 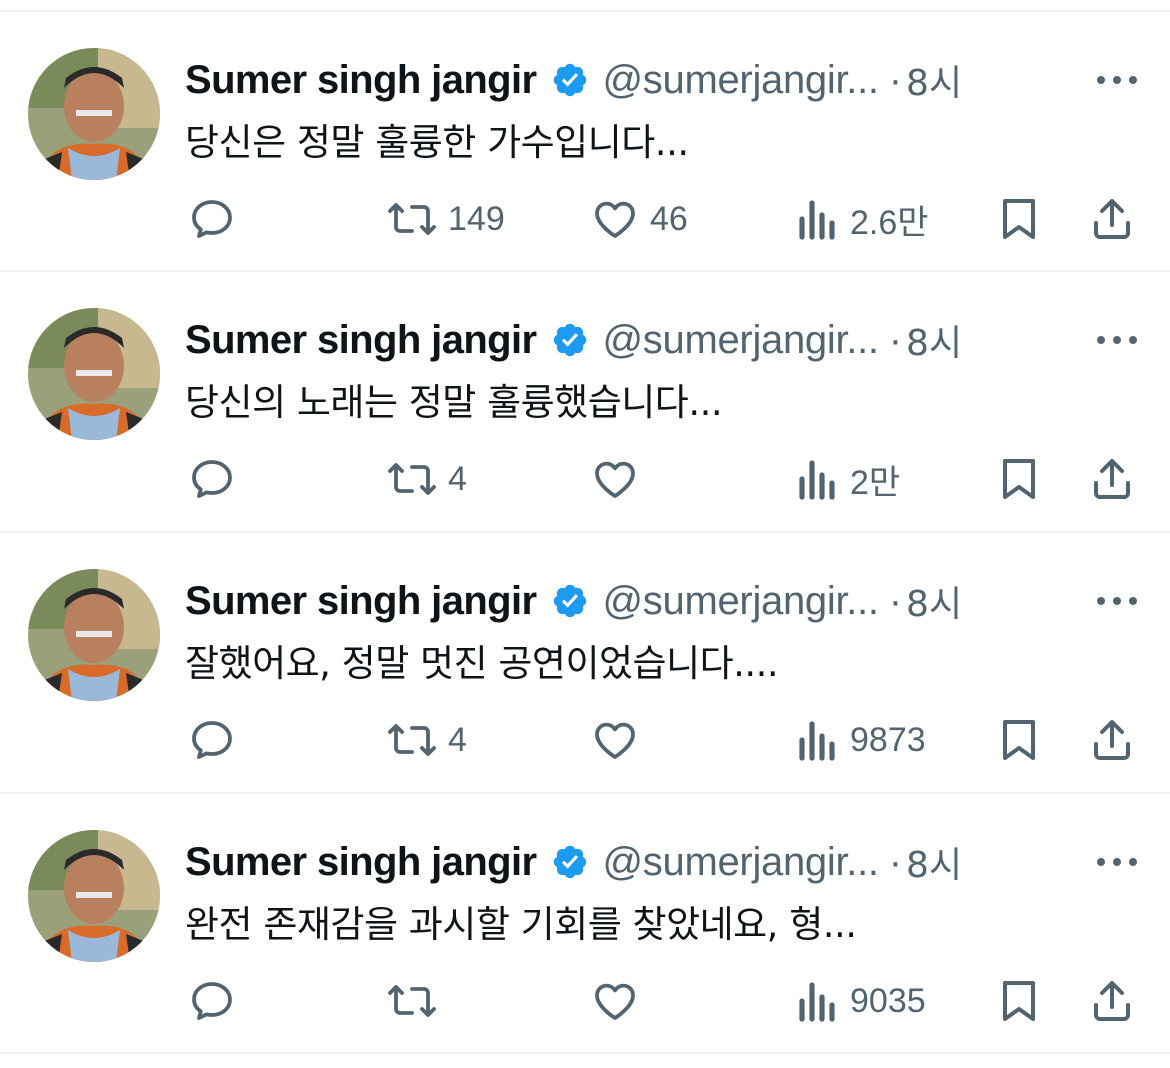 I want to click on views-count: 2.6만, so click(x=889, y=222).